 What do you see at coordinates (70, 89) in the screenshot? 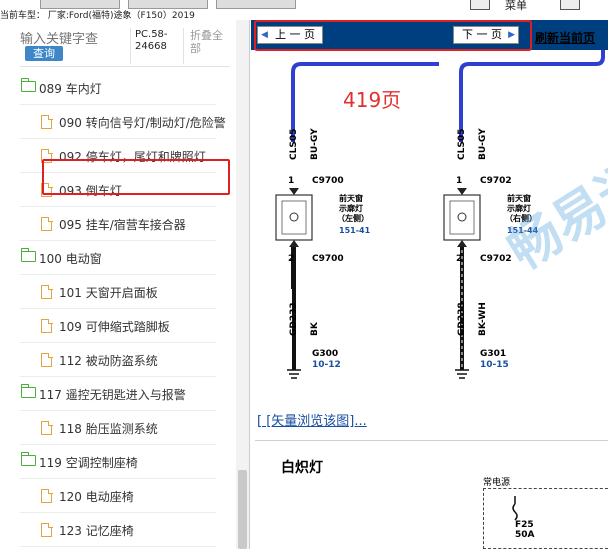
I see `tree-item-label: 089 车内灯` at bounding box center [70, 89].